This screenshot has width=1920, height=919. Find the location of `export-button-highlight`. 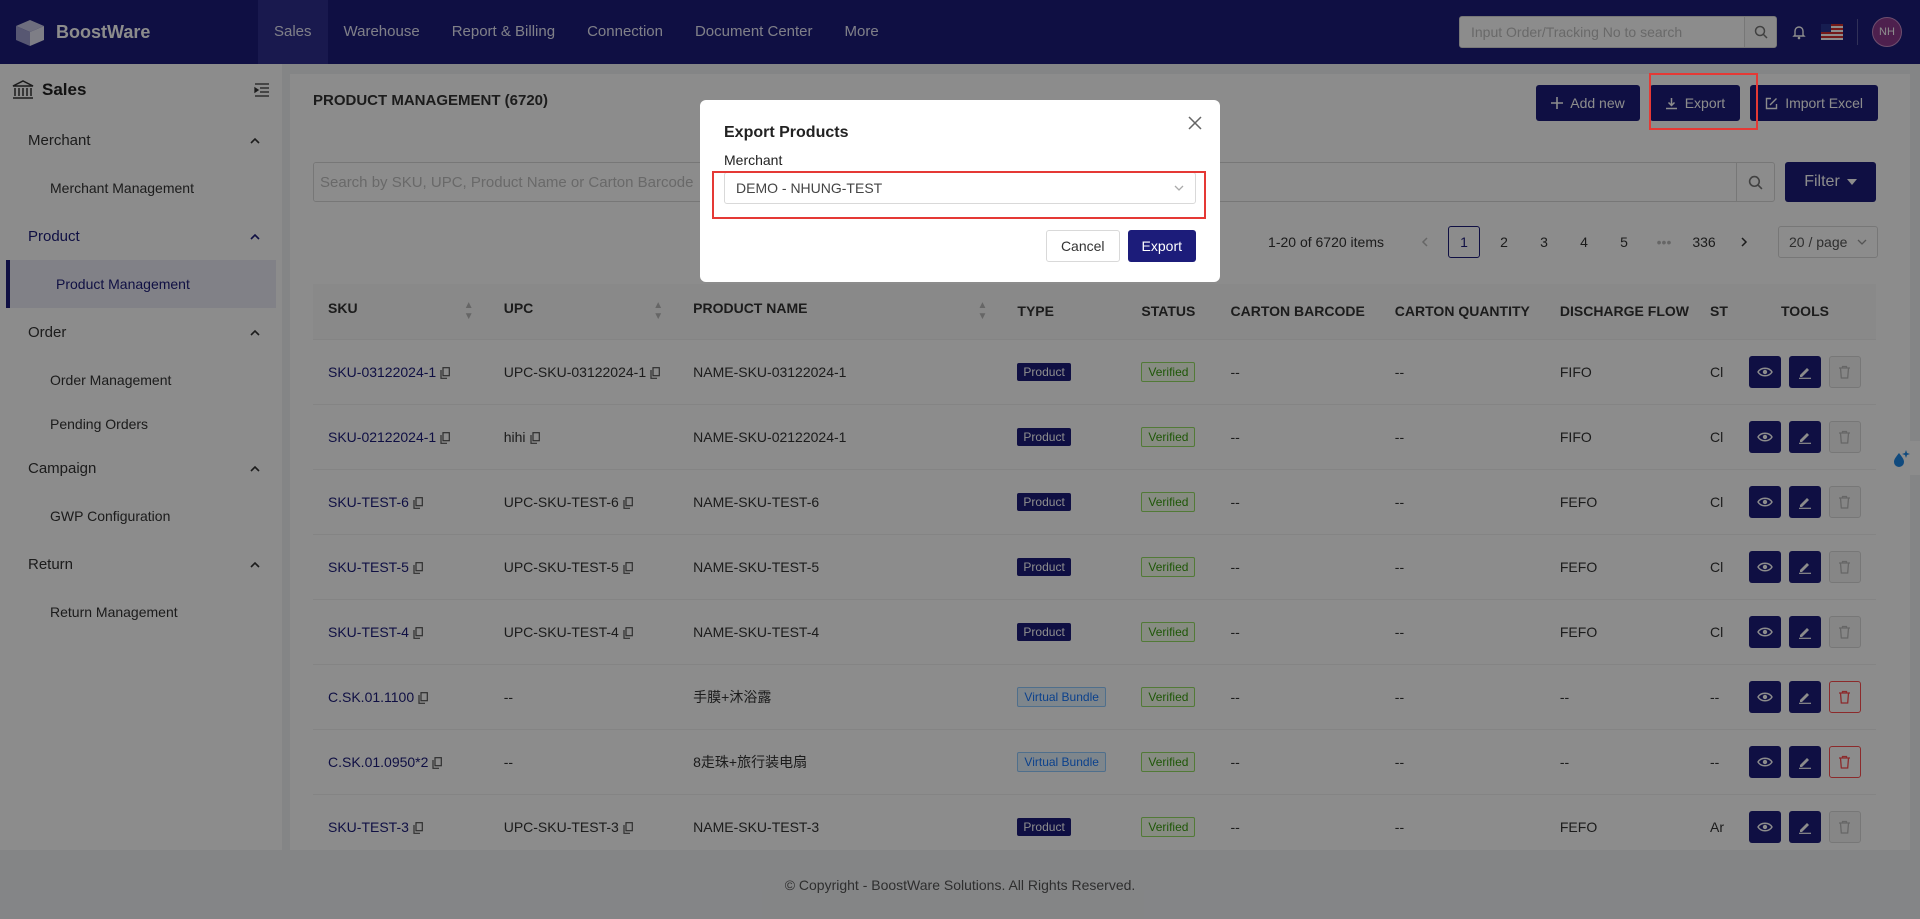

export-button-highlight is located at coordinates (1703, 101).